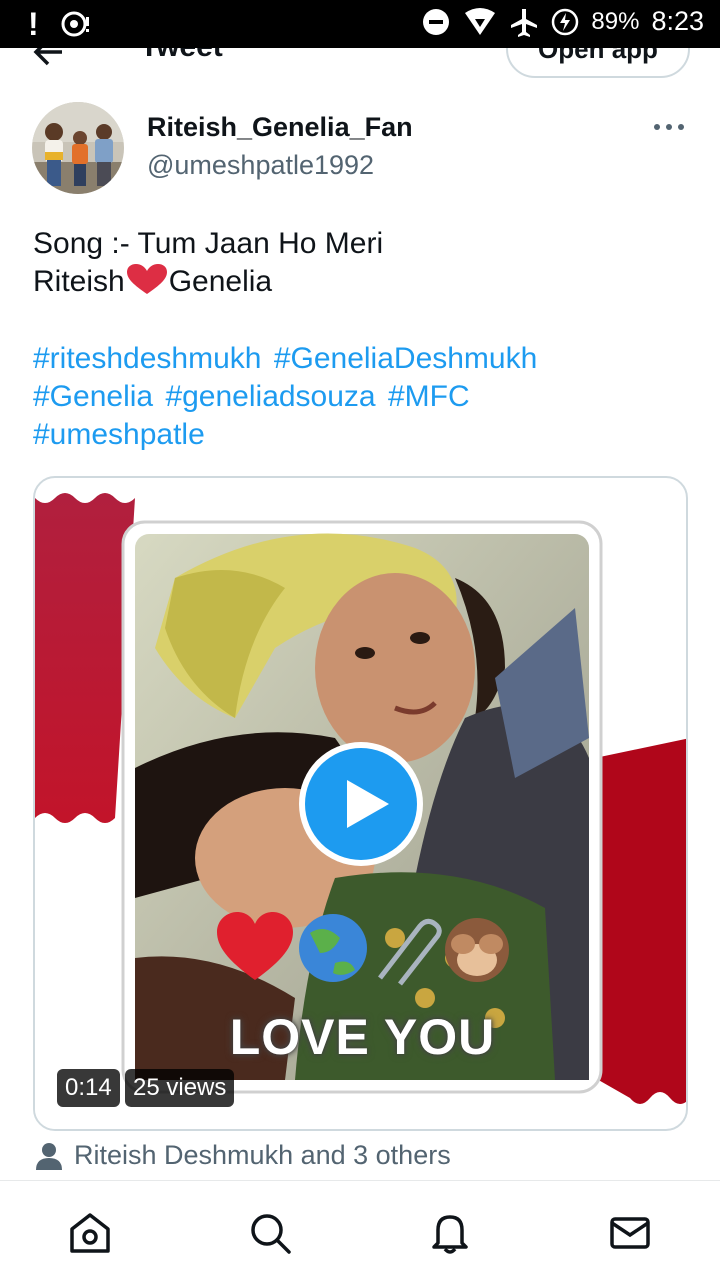 The height and width of the screenshot is (1280, 720). What do you see at coordinates (450, 1233) in the screenshot?
I see `notifications-bell-icon` at bounding box center [450, 1233].